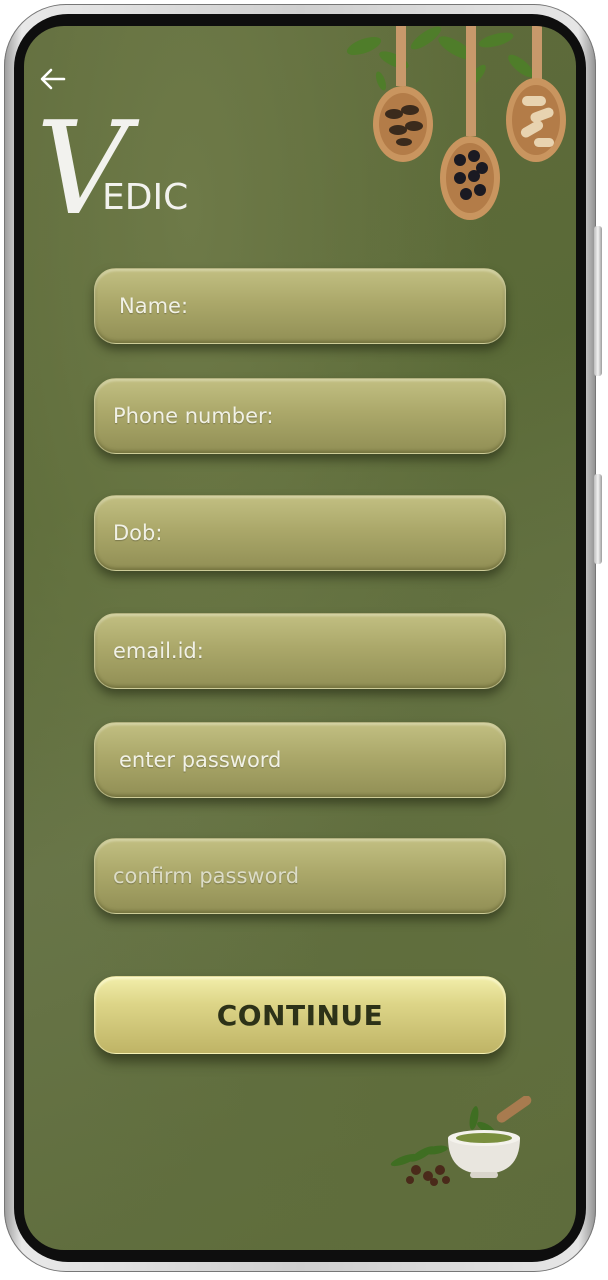 The height and width of the screenshot is (1280, 608). I want to click on confirm-password-placeholder: confirm password, so click(206, 876).